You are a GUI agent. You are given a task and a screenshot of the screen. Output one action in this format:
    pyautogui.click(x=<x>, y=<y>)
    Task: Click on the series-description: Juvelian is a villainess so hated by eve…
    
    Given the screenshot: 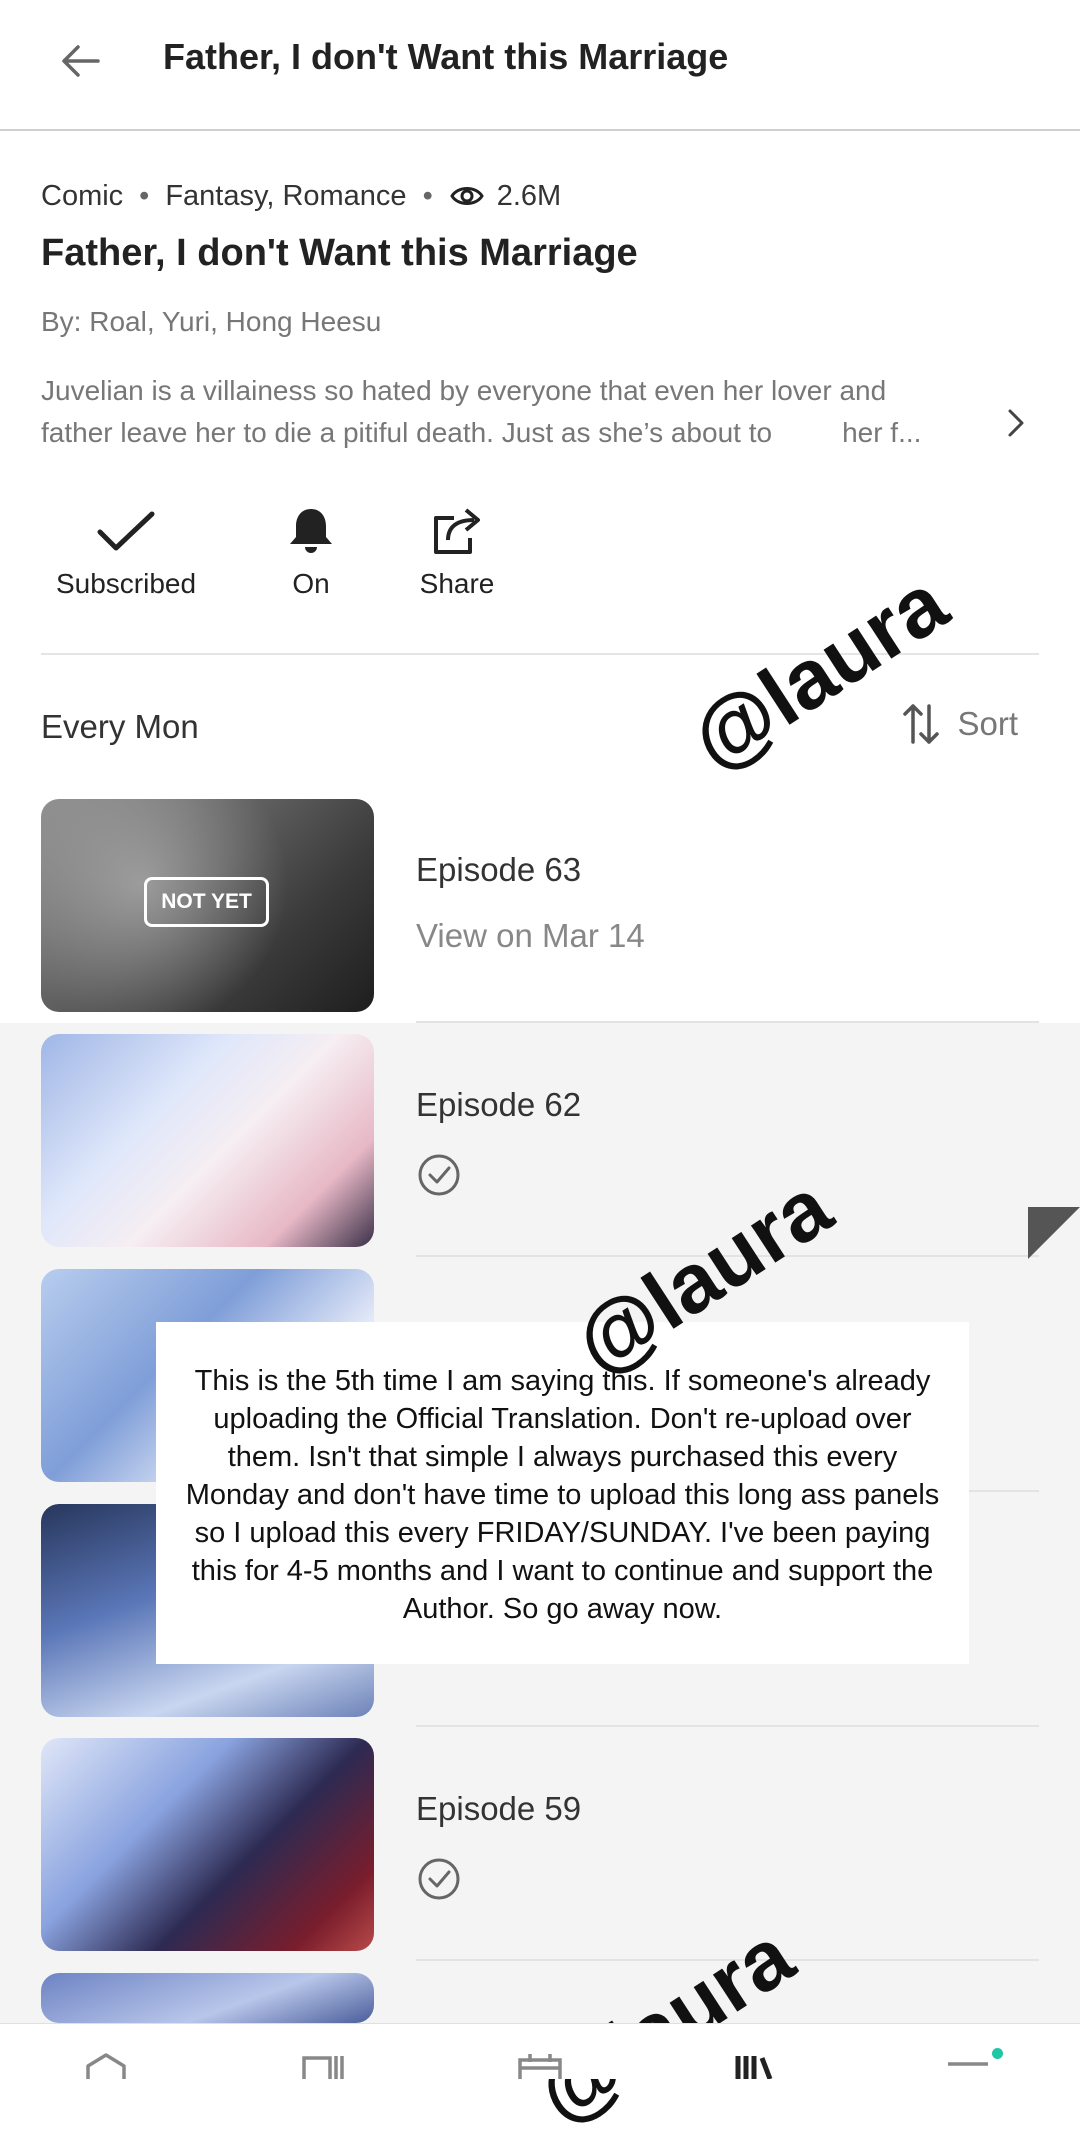 What is the action you would take?
    pyautogui.click(x=516, y=412)
    